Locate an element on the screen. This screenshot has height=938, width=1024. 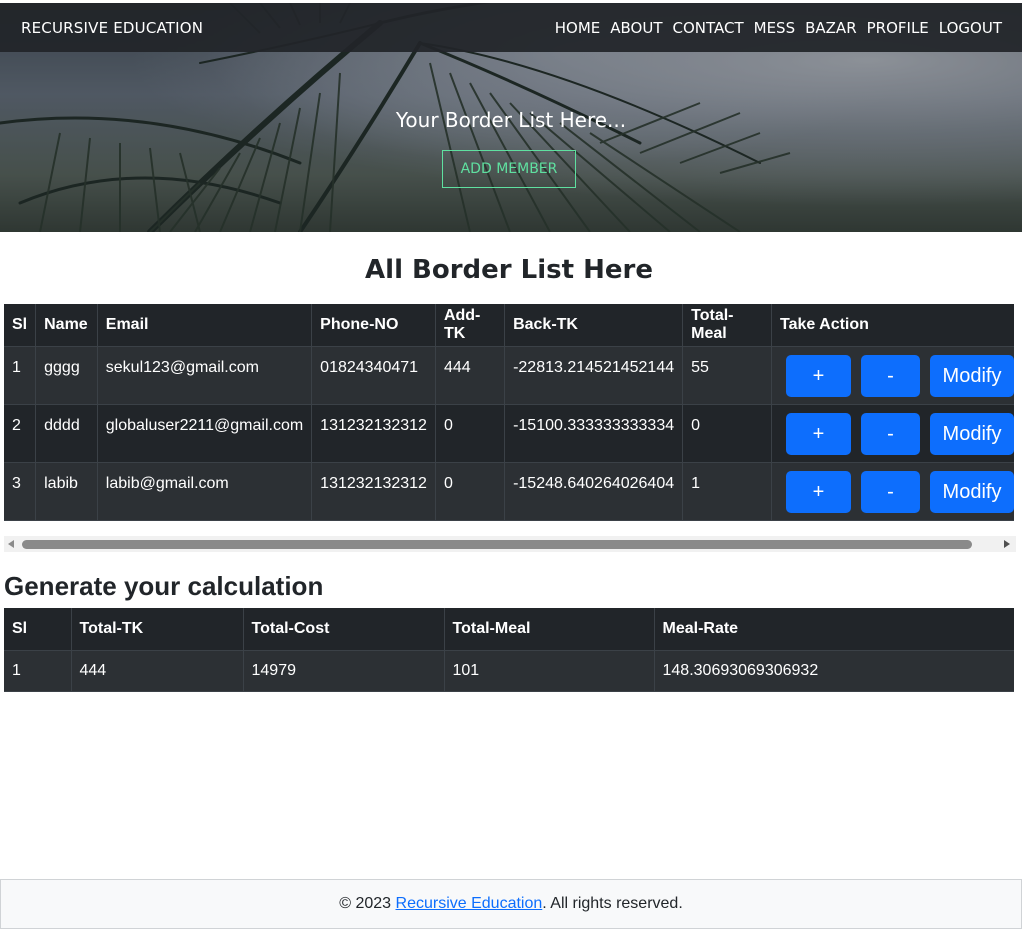
column-header: Back-TK is located at coordinates (594, 325).